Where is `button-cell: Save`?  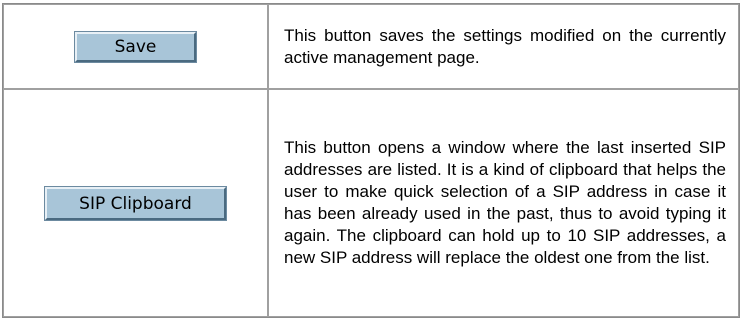 button-cell: Save is located at coordinates (135, 46).